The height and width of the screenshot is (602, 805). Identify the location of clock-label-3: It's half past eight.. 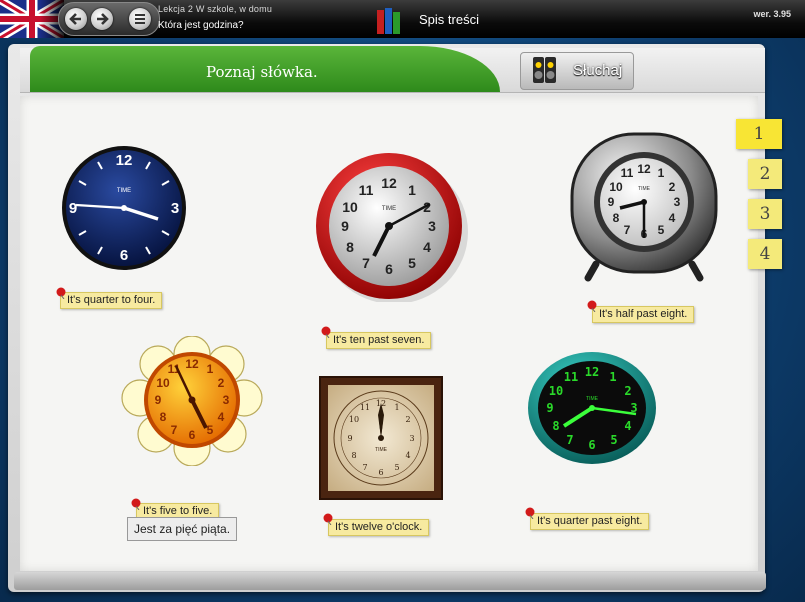
(643, 314).